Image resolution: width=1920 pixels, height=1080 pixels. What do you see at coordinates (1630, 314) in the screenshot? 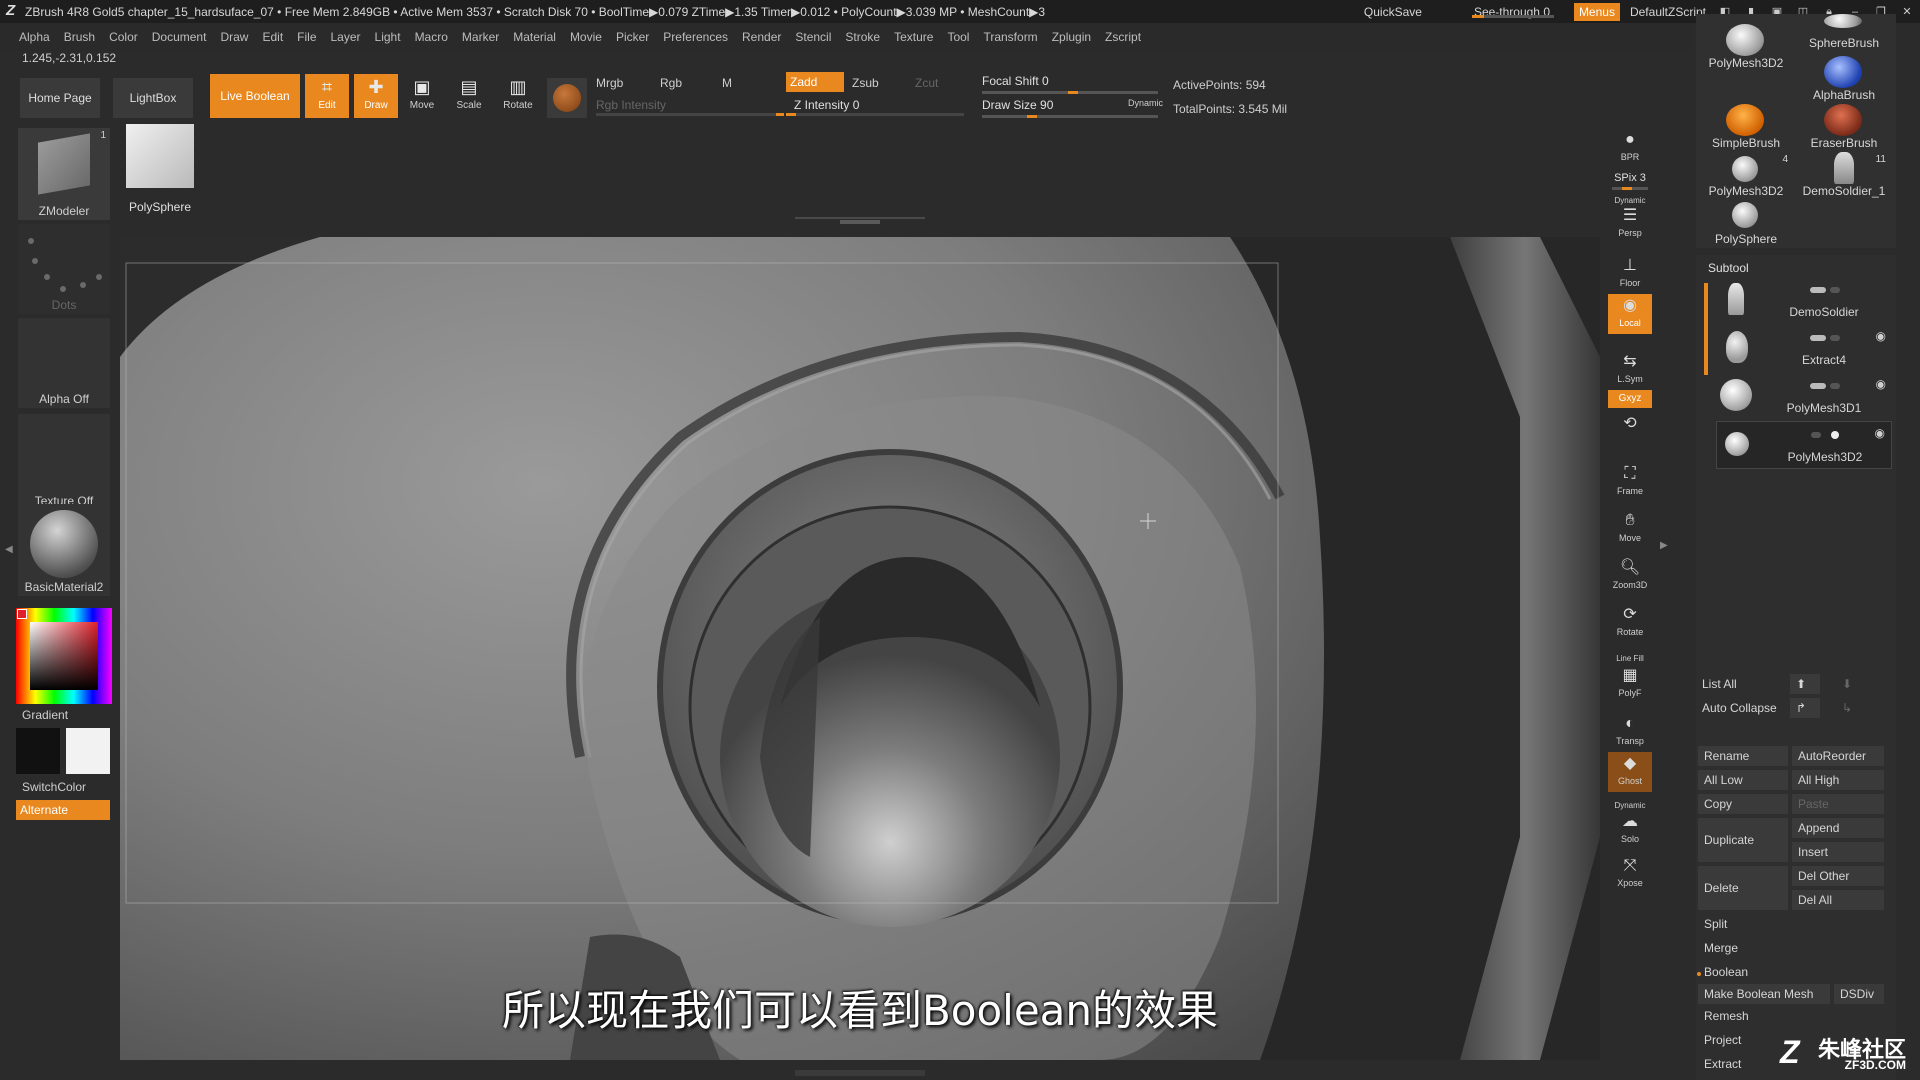
I see `local-button: ◉ Local` at bounding box center [1630, 314].